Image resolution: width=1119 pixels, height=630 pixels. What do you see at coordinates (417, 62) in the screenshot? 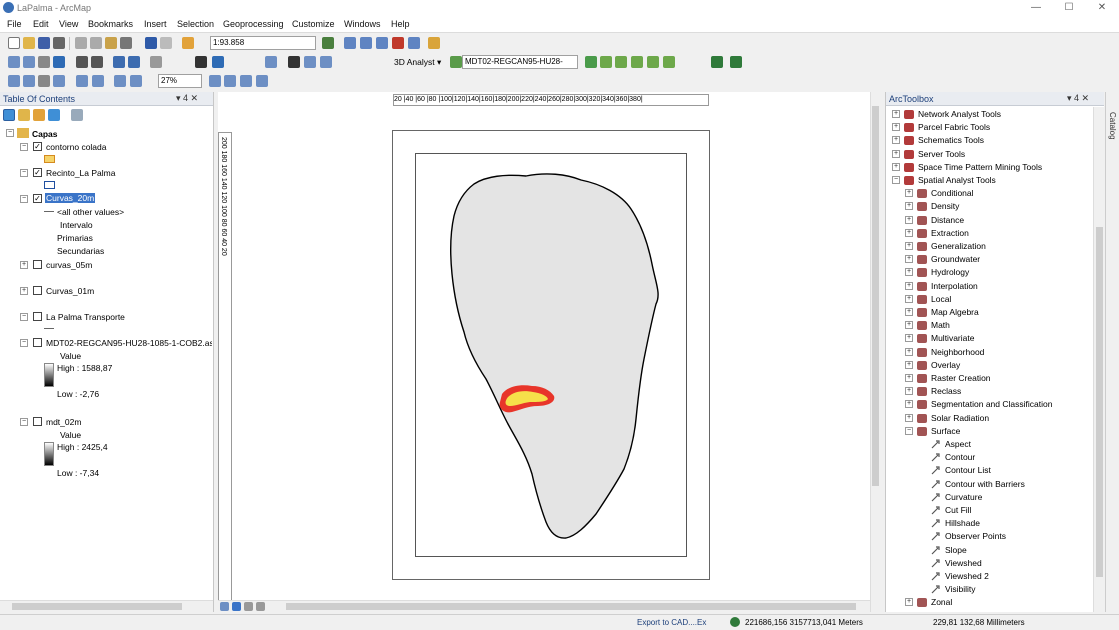
I see `3d-analyst-label: 3D Analyst ▾` at bounding box center [417, 62].